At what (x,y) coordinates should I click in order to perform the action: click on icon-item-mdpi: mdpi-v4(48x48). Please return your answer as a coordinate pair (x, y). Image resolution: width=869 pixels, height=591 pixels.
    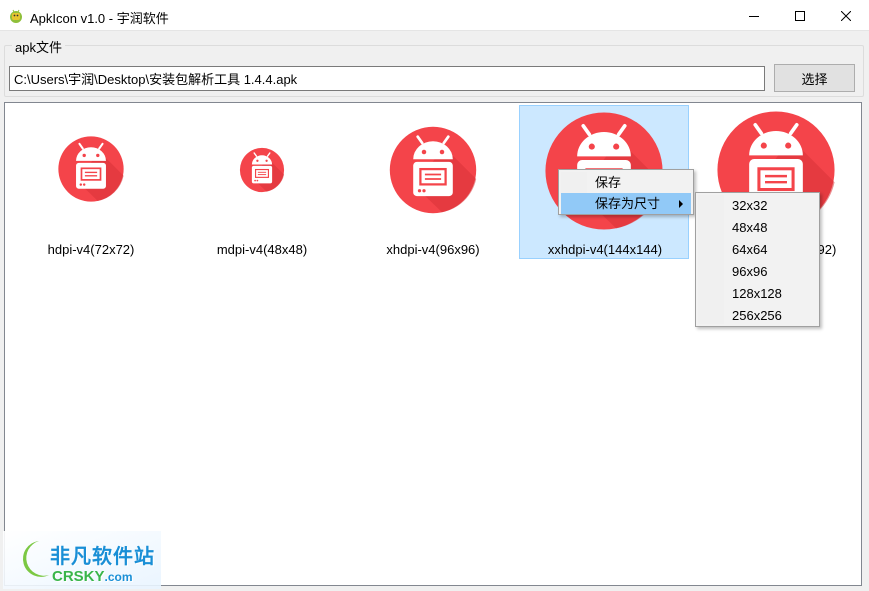
    Looking at the image, I should click on (262, 182).